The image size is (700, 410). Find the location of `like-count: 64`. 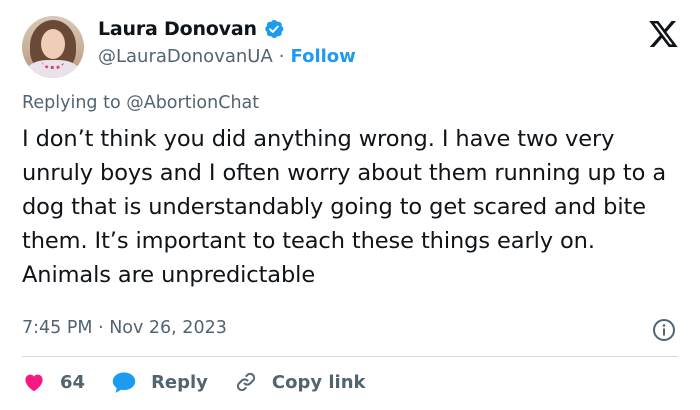

like-count: 64 is located at coordinates (73, 382).